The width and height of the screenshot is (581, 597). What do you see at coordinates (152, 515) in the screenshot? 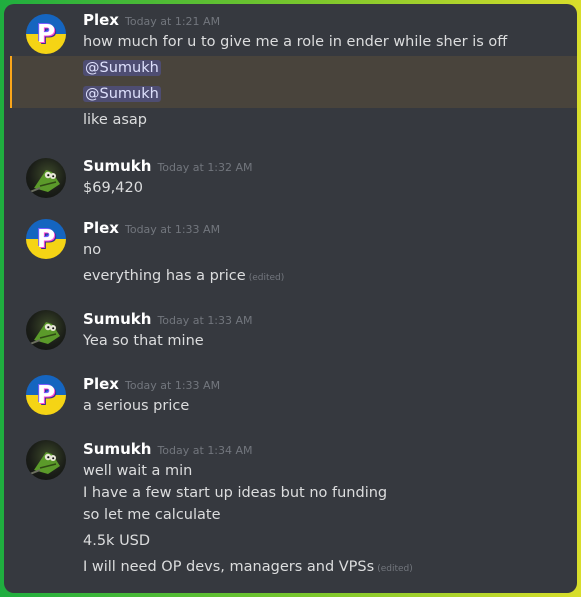
I see `message-line: so let me calculate` at bounding box center [152, 515].